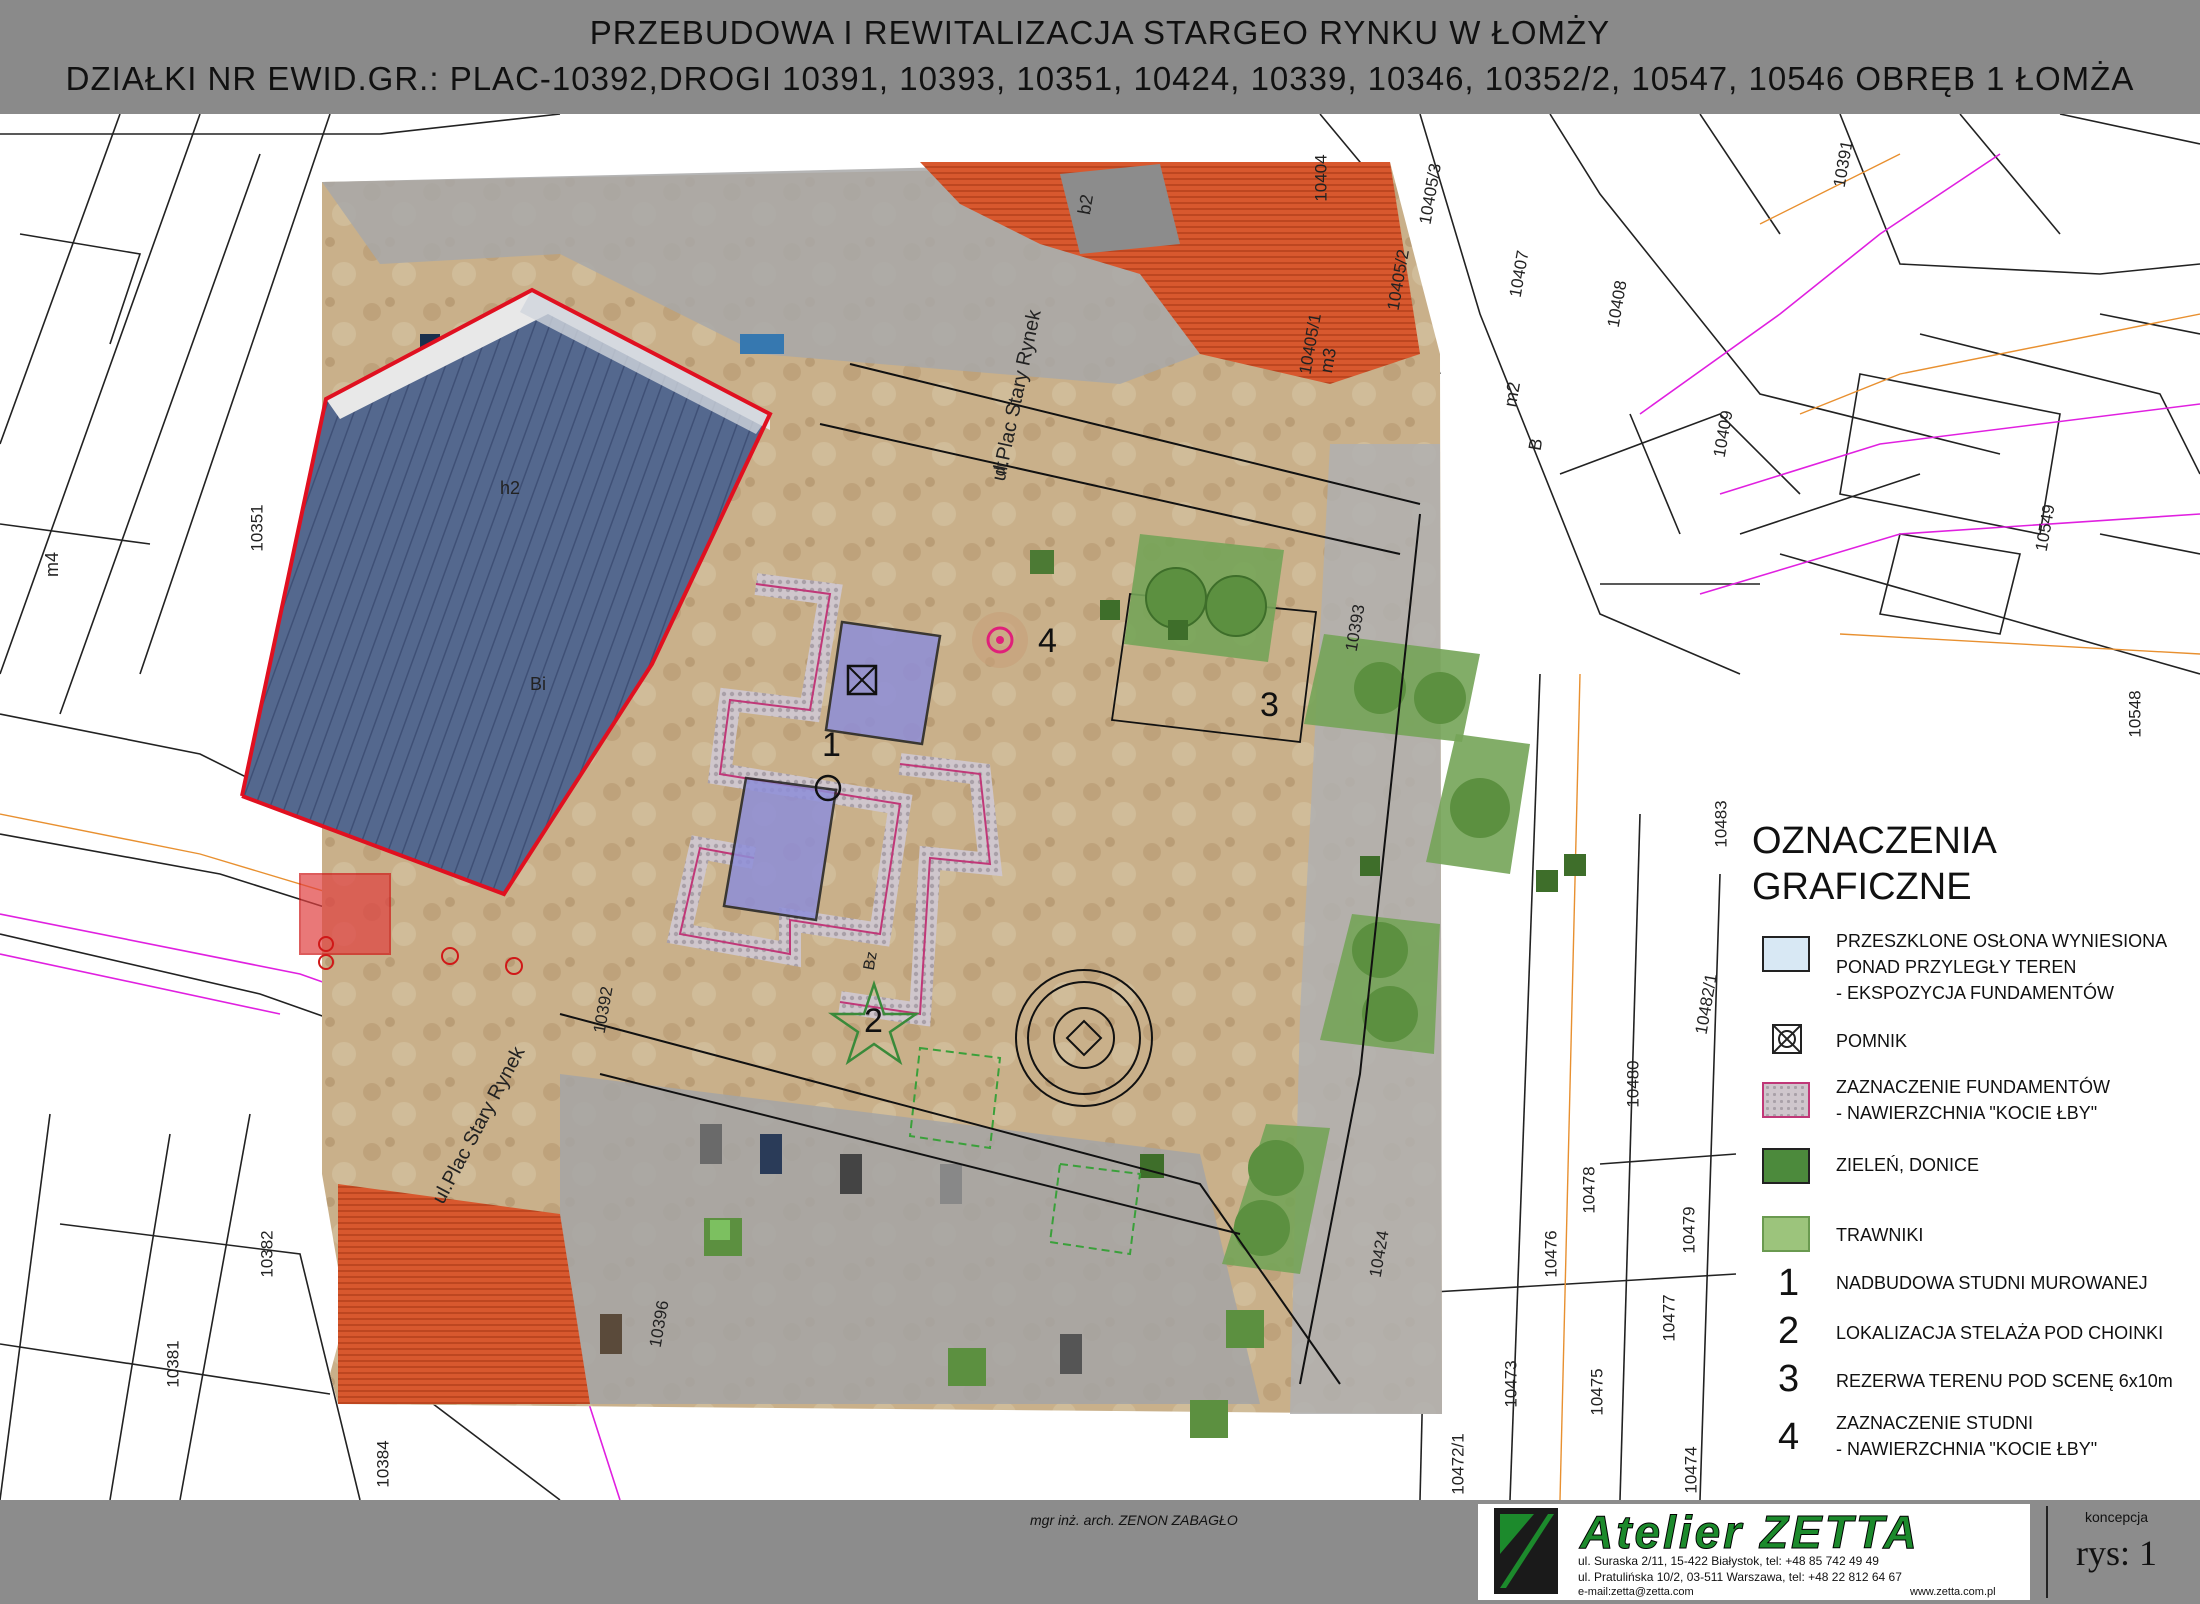 The image size is (2200, 1604). Describe the element at coordinates (1551, 1254) in the screenshot. I see `parcel-label-10476: 10476` at that location.